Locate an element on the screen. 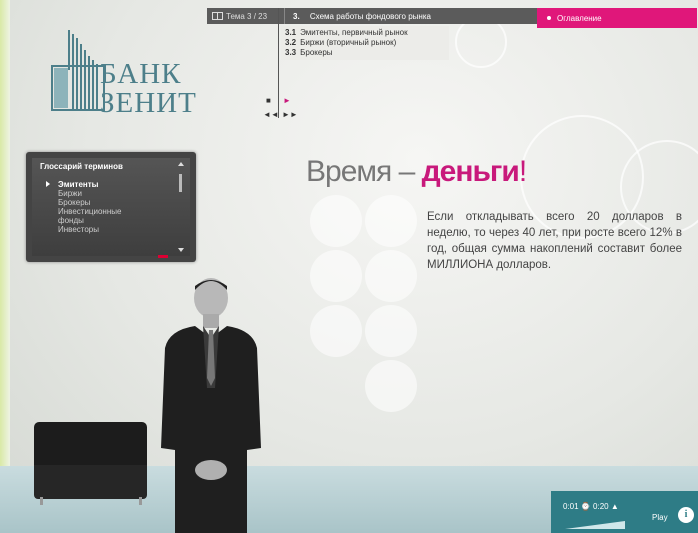  presenter-figure is located at coordinates (211, 405).